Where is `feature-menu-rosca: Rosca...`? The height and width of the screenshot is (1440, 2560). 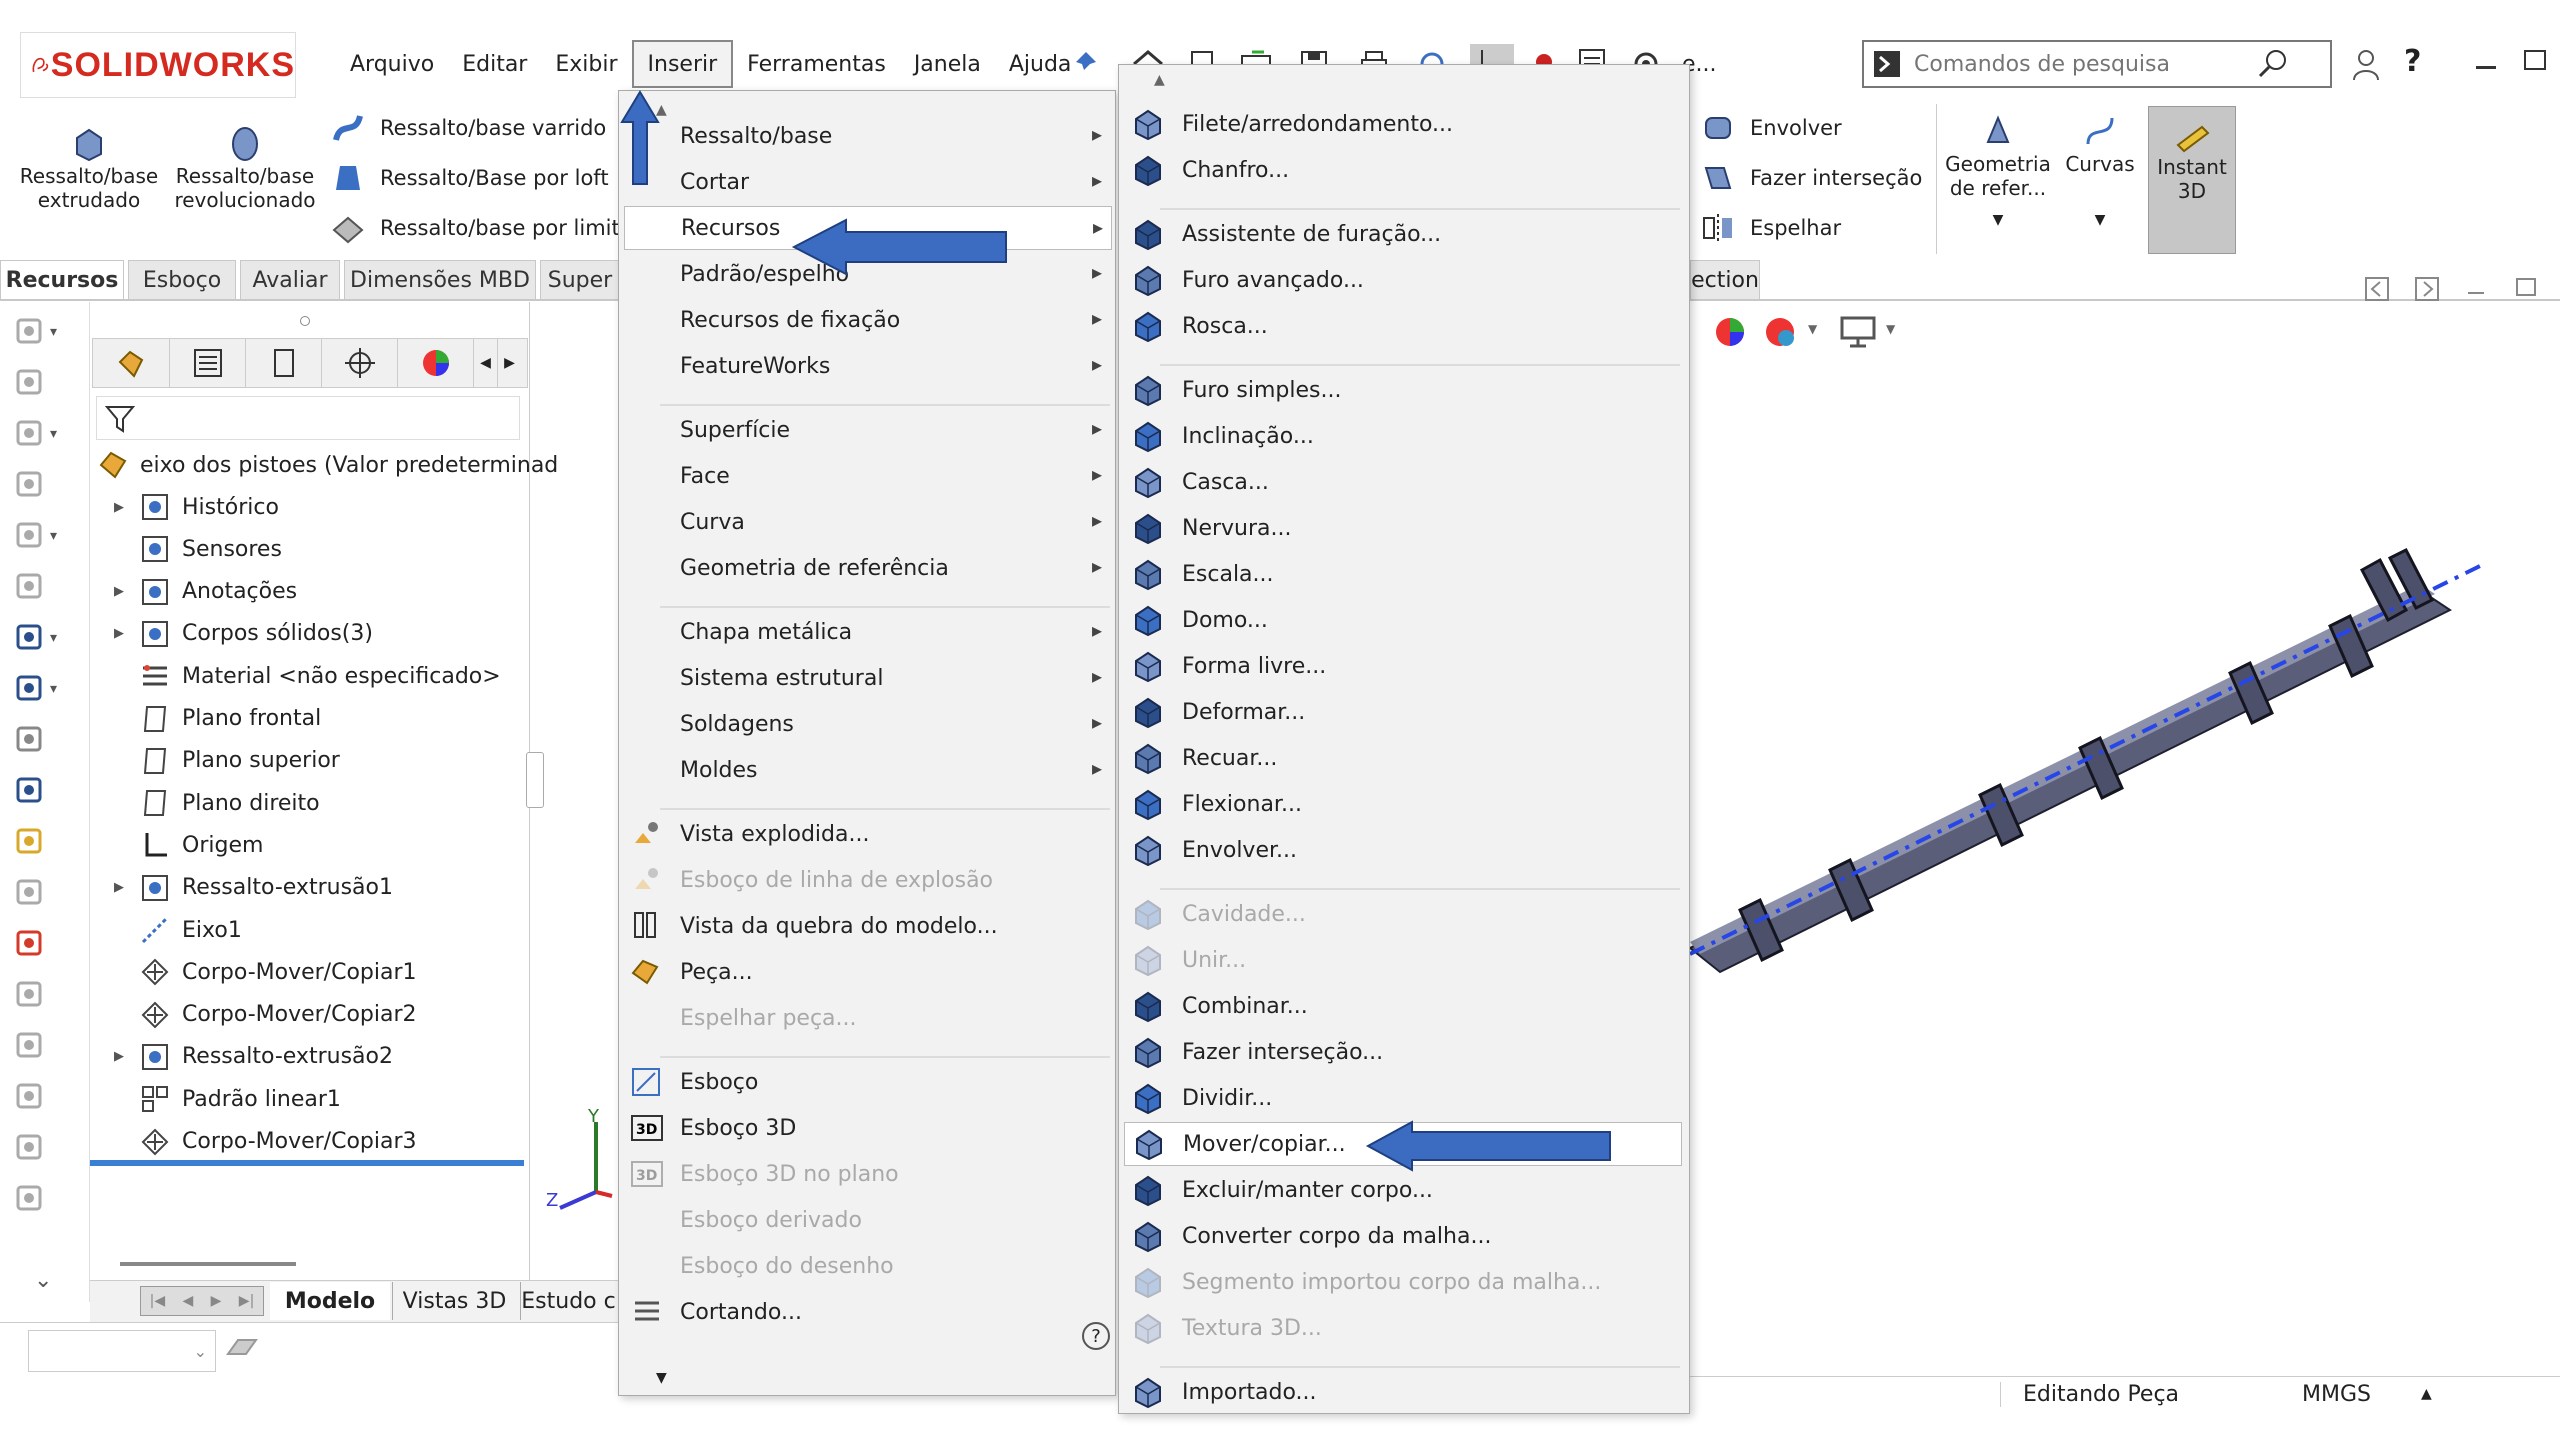 feature-menu-rosca: Rosca... is located at coordinates (1403, 326).